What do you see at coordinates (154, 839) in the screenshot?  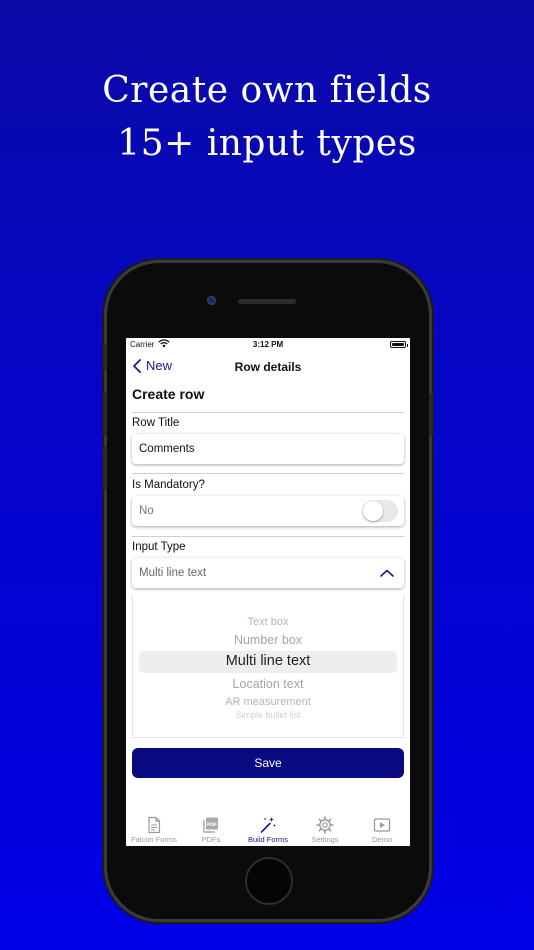 I see `tab-label: Falcon Forms` at bounding box center [154, 839].